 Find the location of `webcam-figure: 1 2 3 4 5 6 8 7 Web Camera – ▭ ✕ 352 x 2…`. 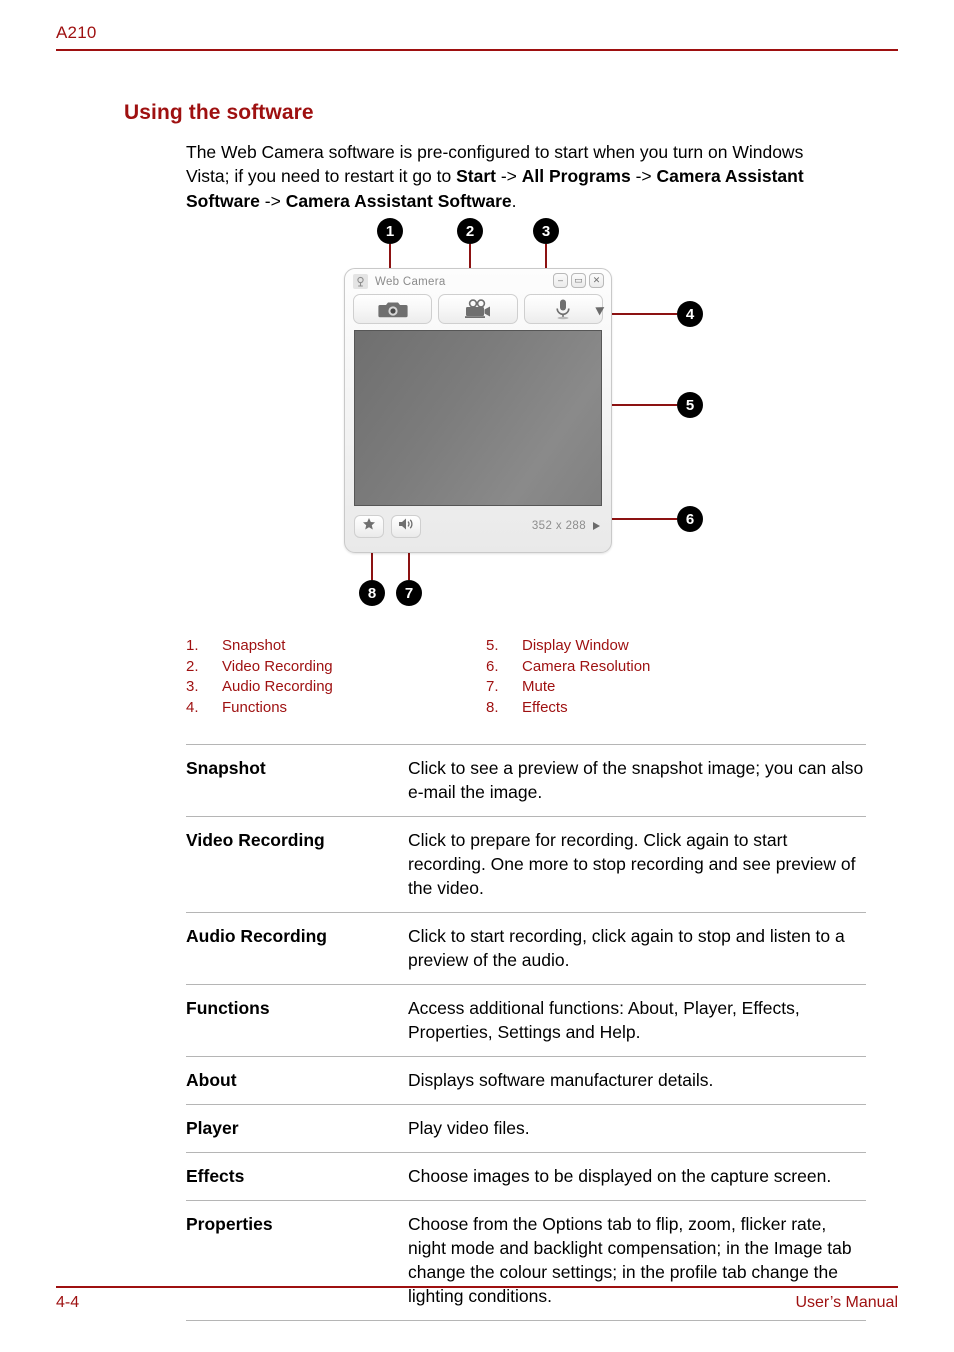

webcam-figure: 1 2 3 4 5 6 8 7 Web Camera – ▭ ✕ 352 x 2… is located at coordinates (530, 412).